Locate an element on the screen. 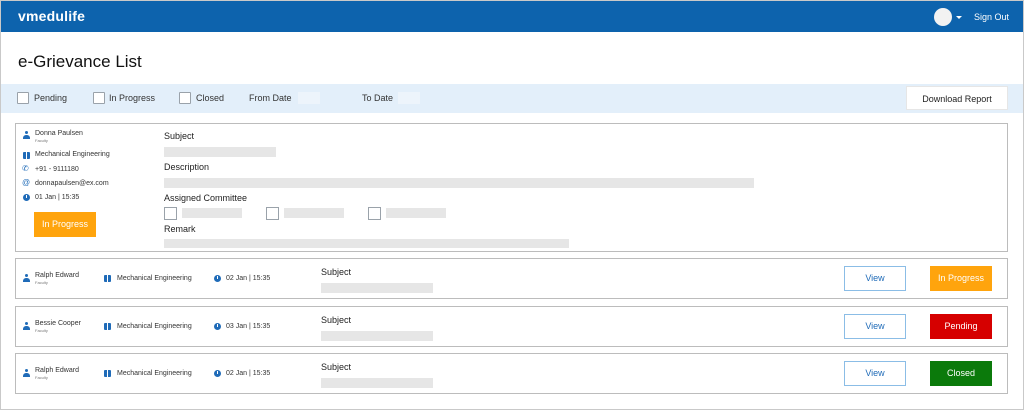  remark-value is located at coordinates (366, 243).